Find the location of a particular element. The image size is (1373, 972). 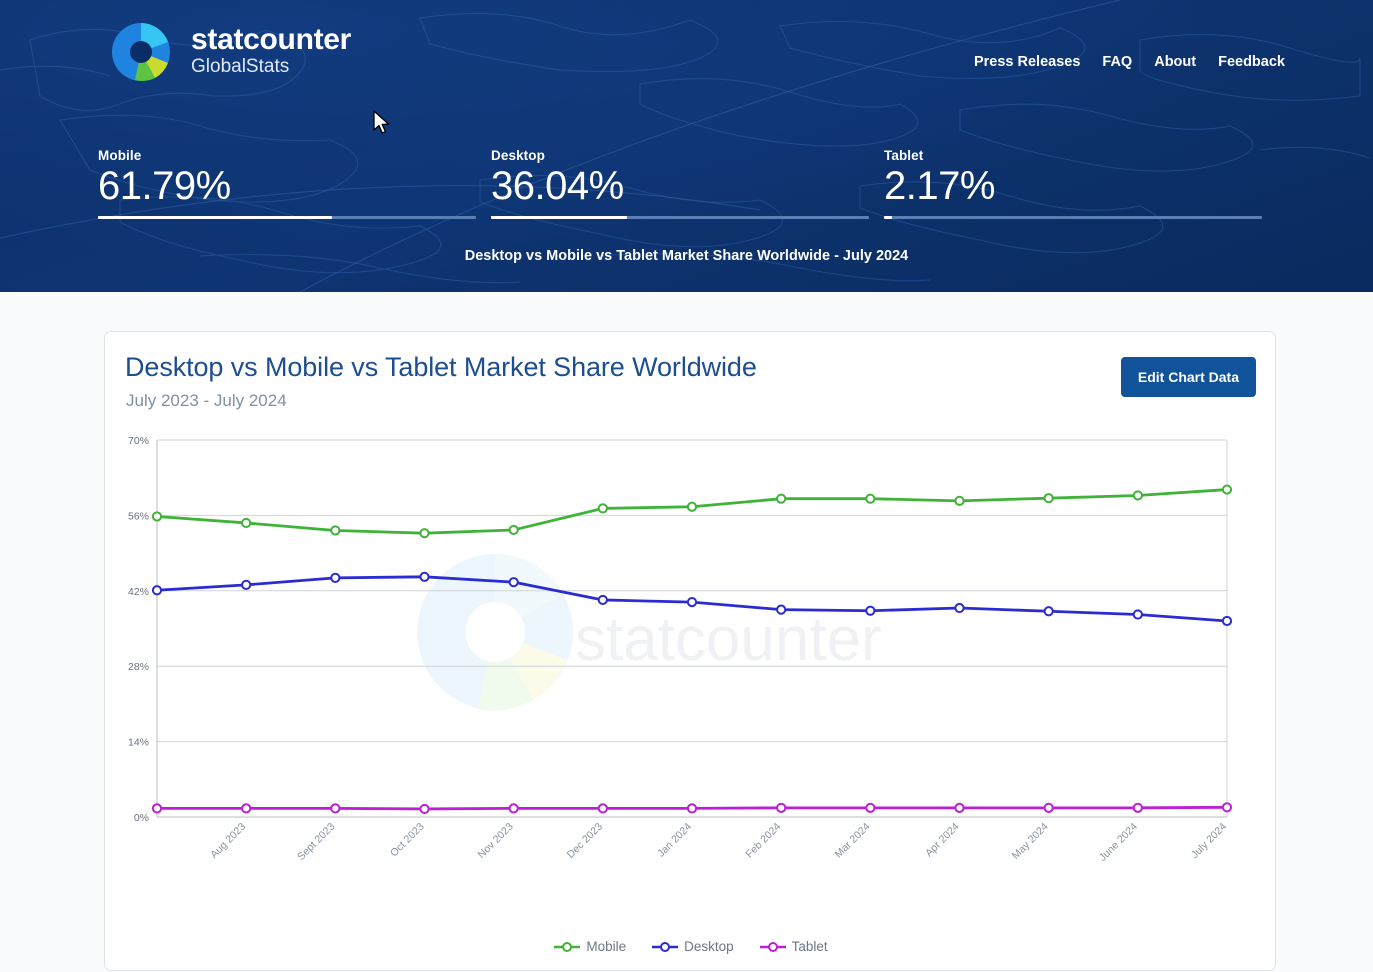

y-axis-tick: 14% is located at coordinates (138, 743).